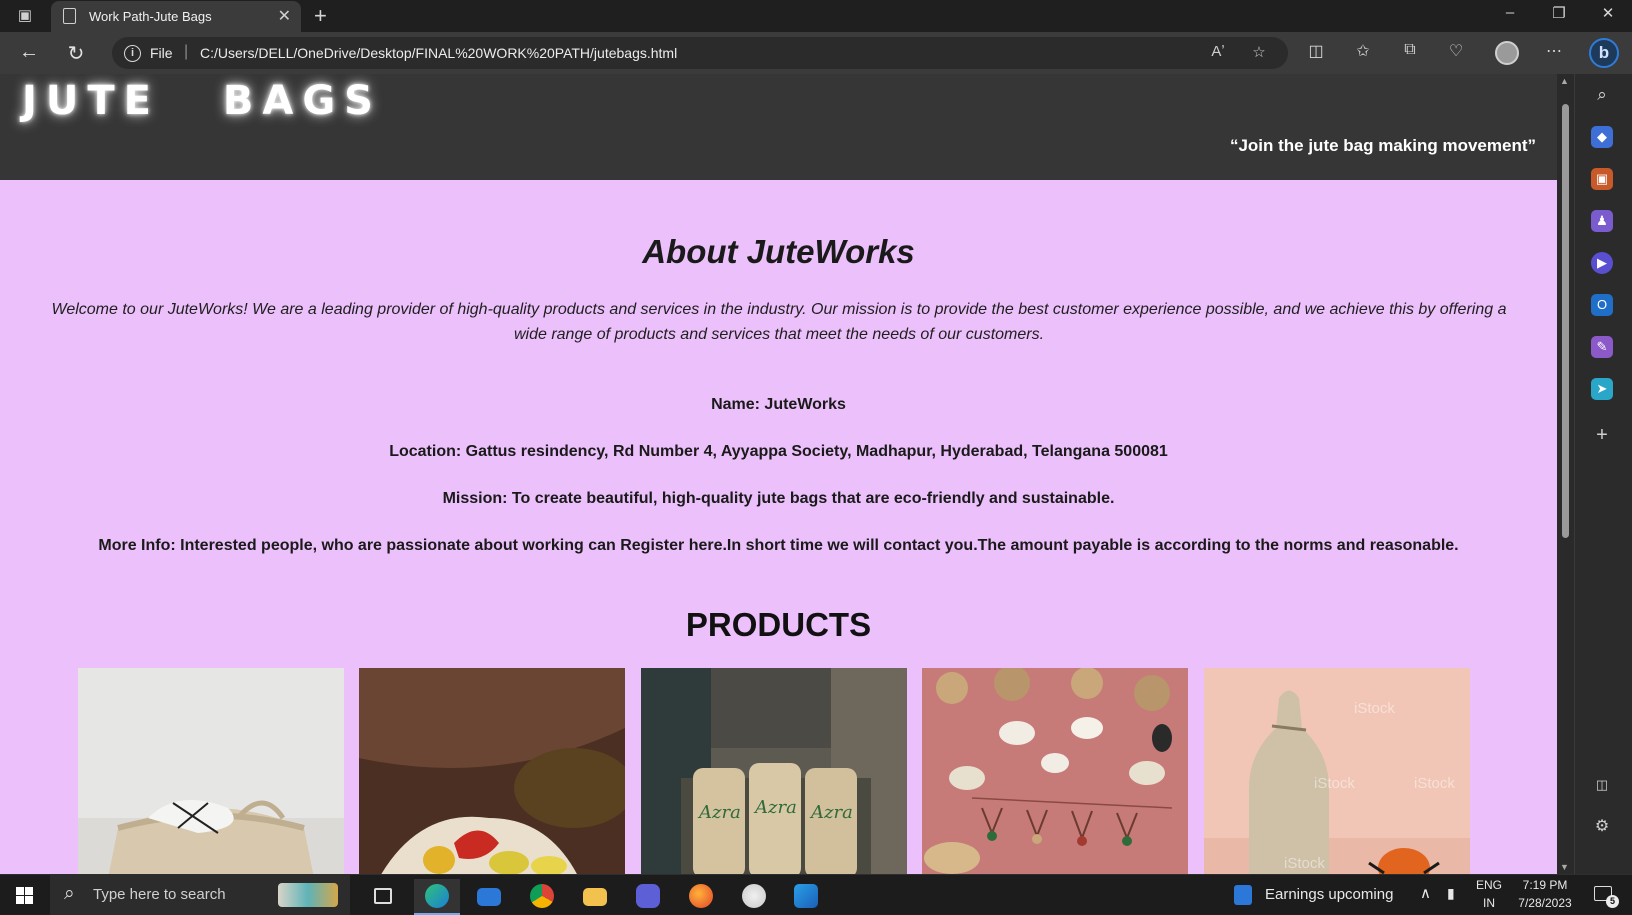 Image resolution: width=1632 pixels, height=915 pixels. I want to click on site-tagline: “Join the jute bag making movement”, so click(1382, 145).